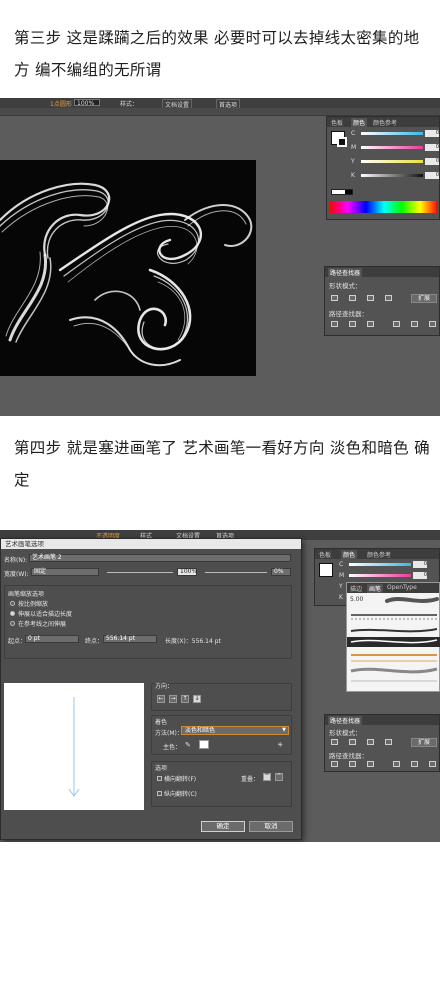 This screenshot has width=440, height=1000. Describe the element at coordinates (339, 139) in the screenshot. I see `fill-stroke-swatch` at that location.